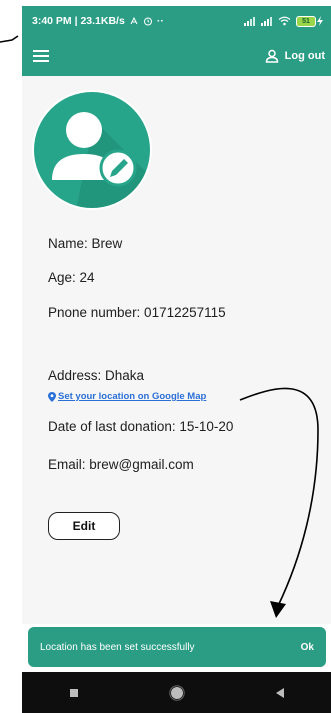 The height and width of the screenshot is (713, 331). What do you see at coordinates (121, 464) in the screenshot?
I see `profile-email: Email: brew@gmail.com` at bounding box center [121, 464].